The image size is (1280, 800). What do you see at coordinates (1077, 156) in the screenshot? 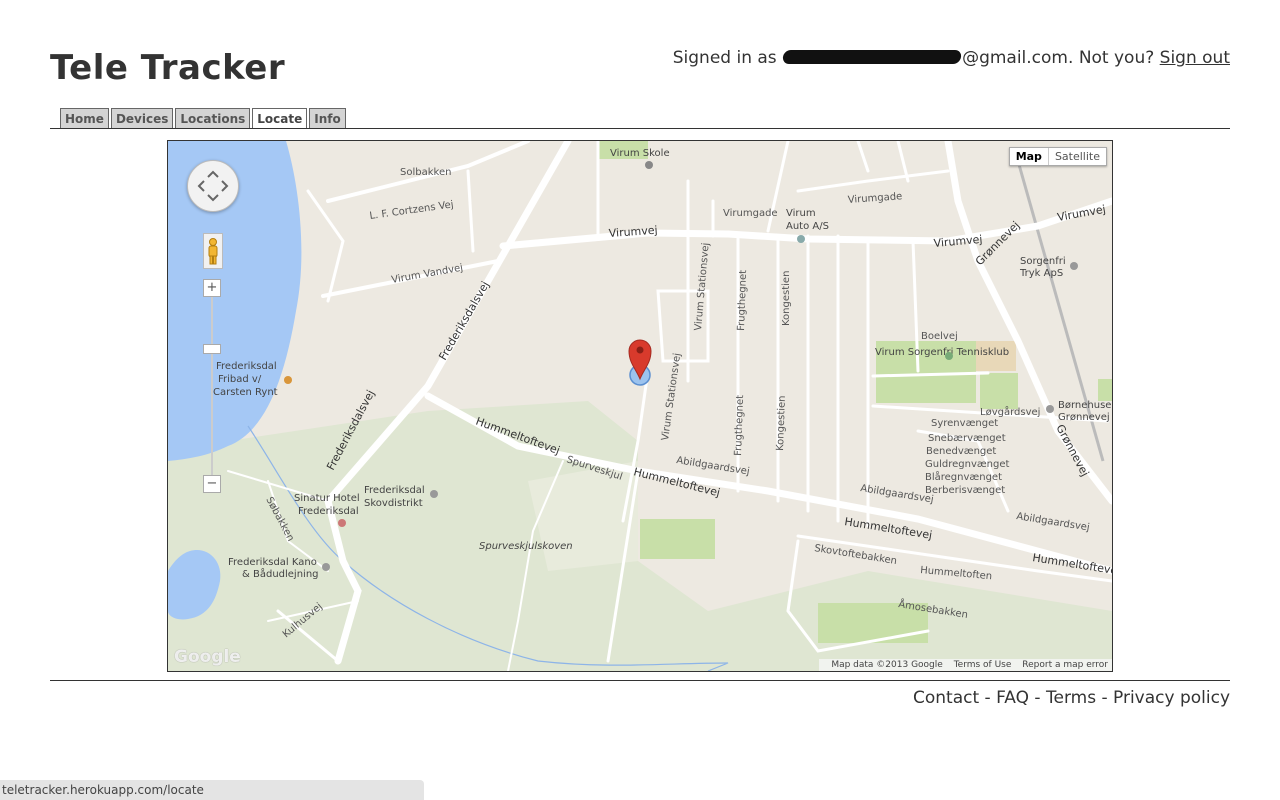
I see `satellite-type-button: Satellite` at bounding box center [1077, 156].